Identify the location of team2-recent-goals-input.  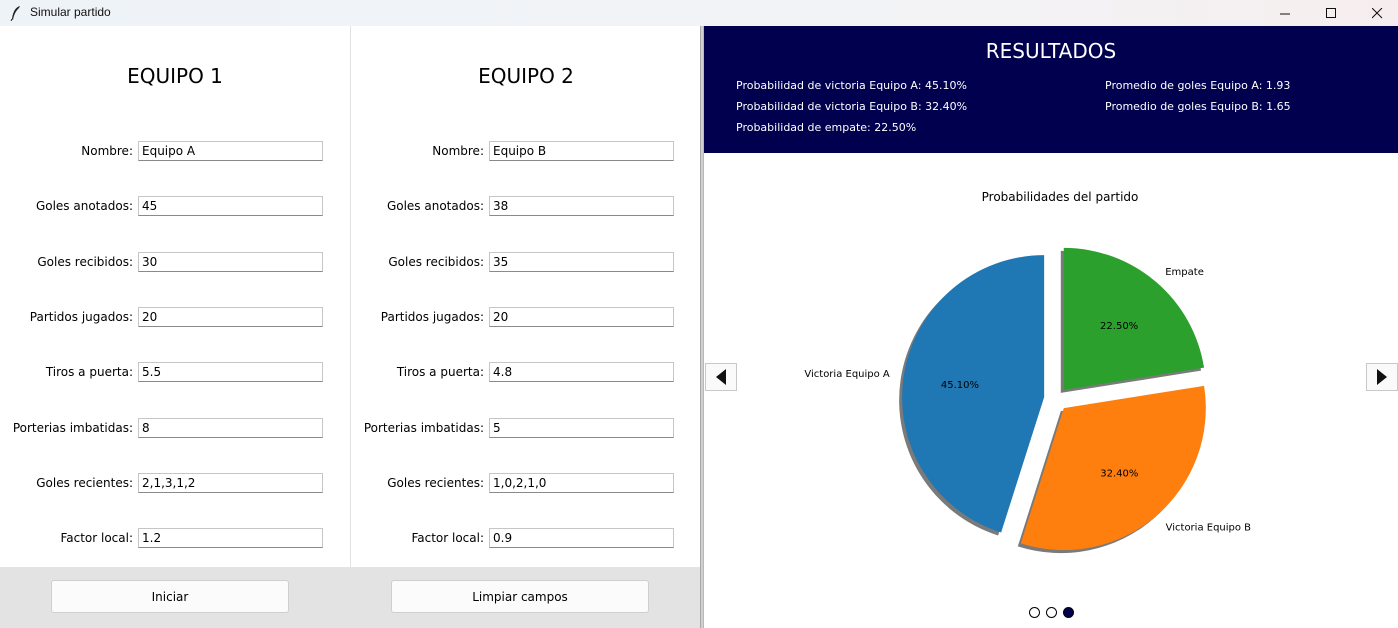
(581, 483).